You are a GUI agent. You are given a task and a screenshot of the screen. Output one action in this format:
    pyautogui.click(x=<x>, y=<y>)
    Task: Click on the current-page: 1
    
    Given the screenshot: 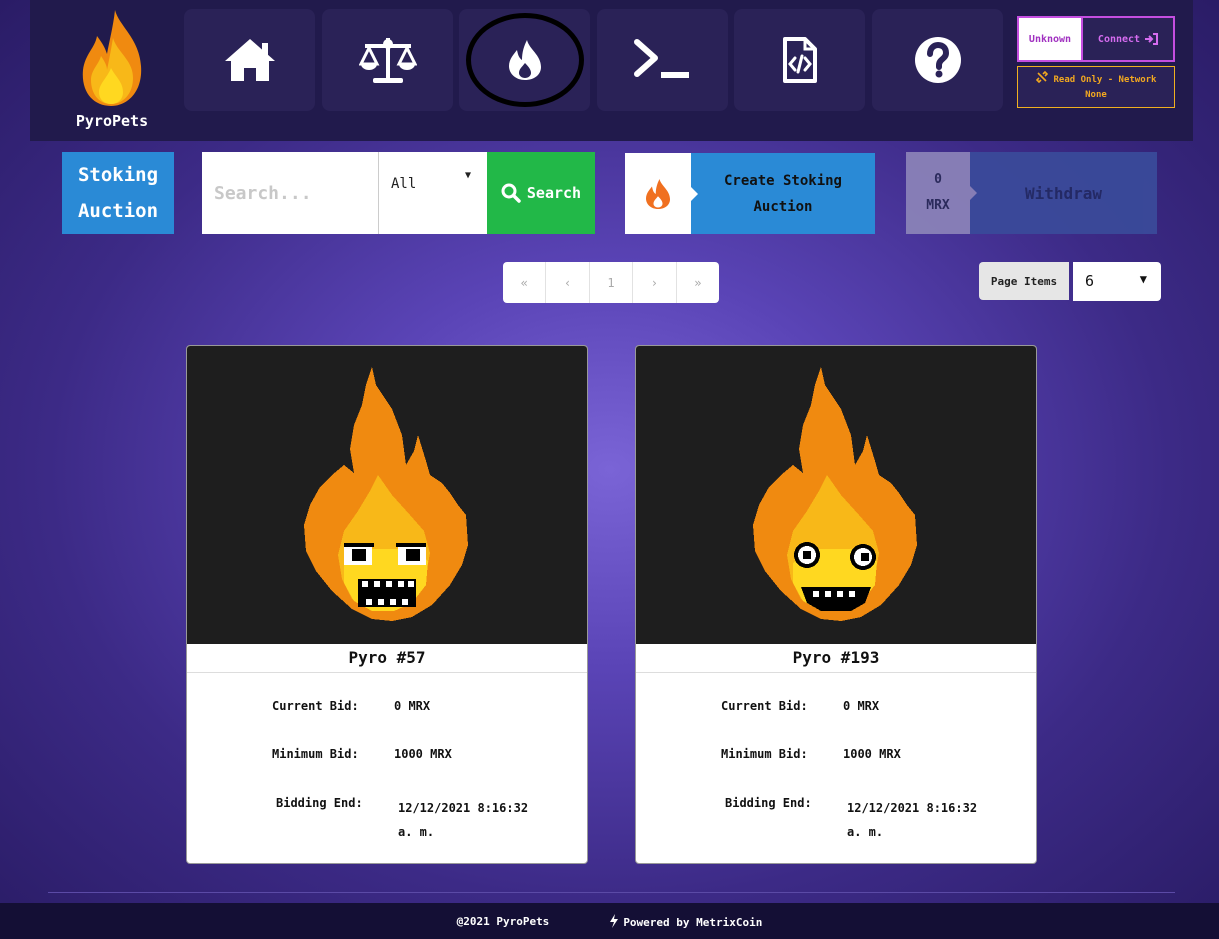 What is the action you would take?
    pyautogui.click(x=612, y=282)
    